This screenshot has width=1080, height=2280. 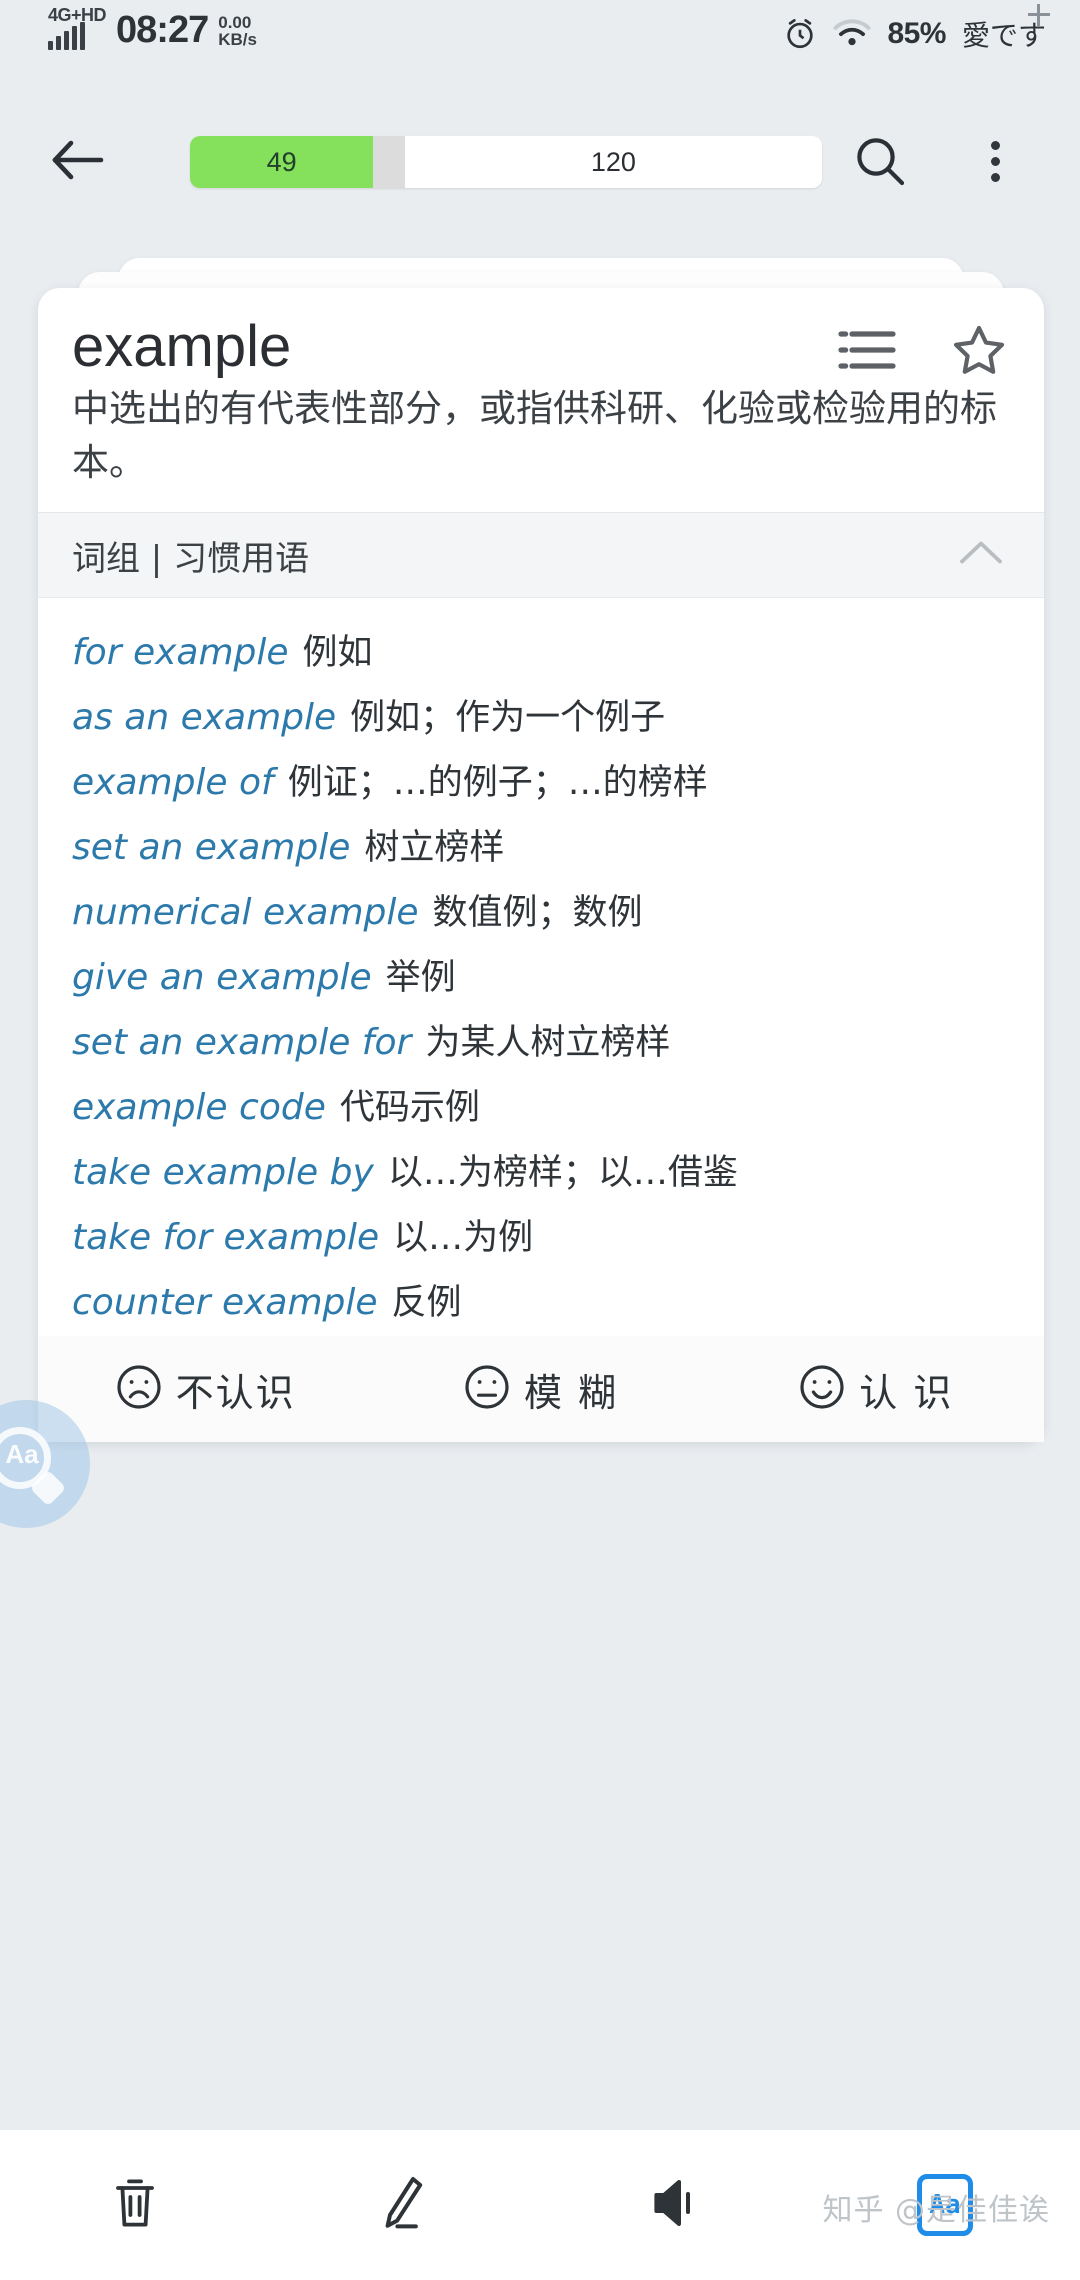 I want to click on app-bar: 49 120, so click(x=540, y=160).